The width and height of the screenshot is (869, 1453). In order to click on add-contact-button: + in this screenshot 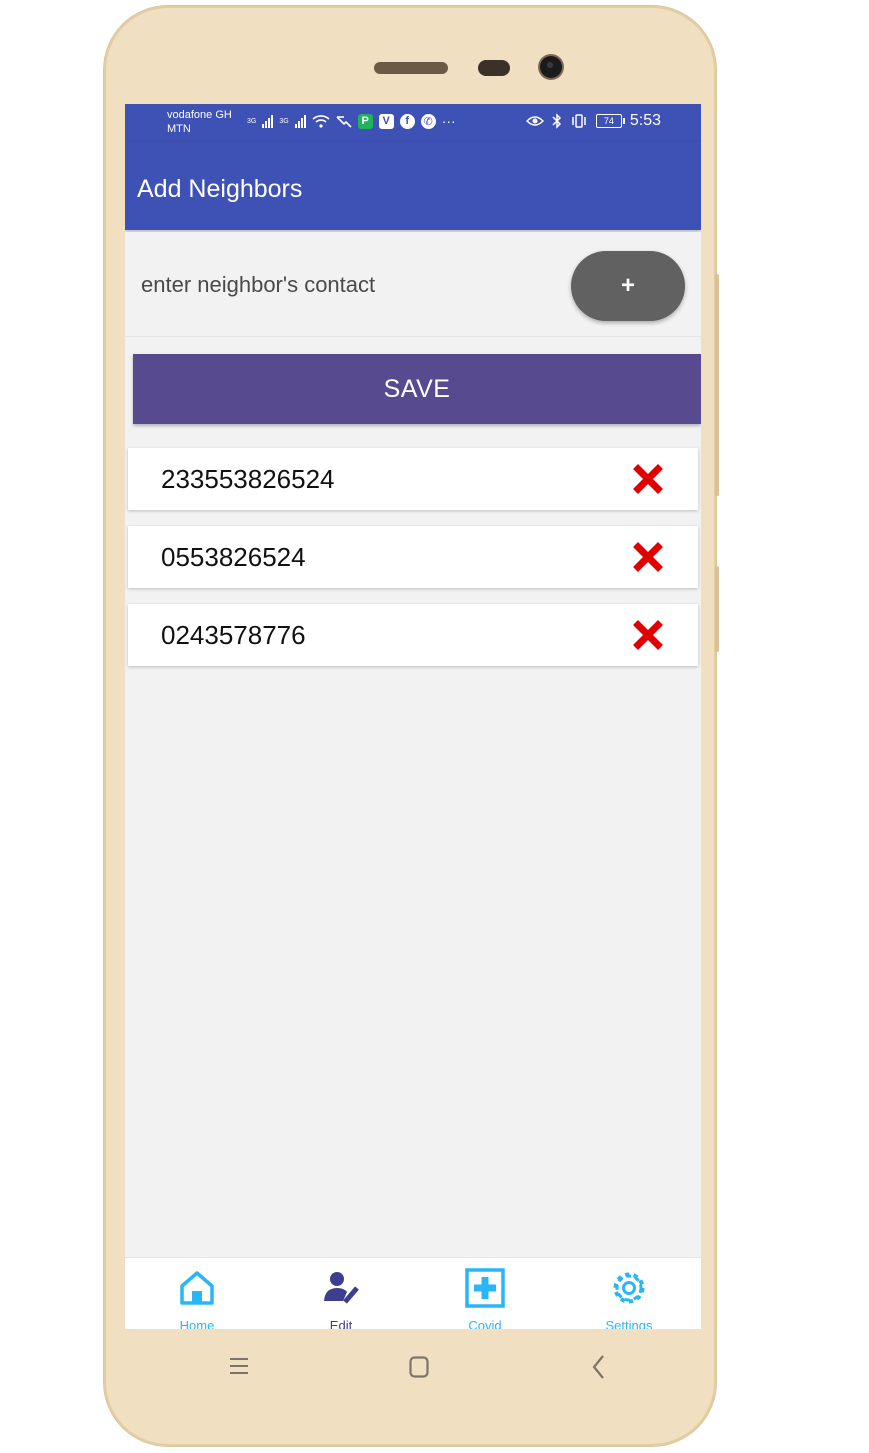, I will do `click(628, 286)`.